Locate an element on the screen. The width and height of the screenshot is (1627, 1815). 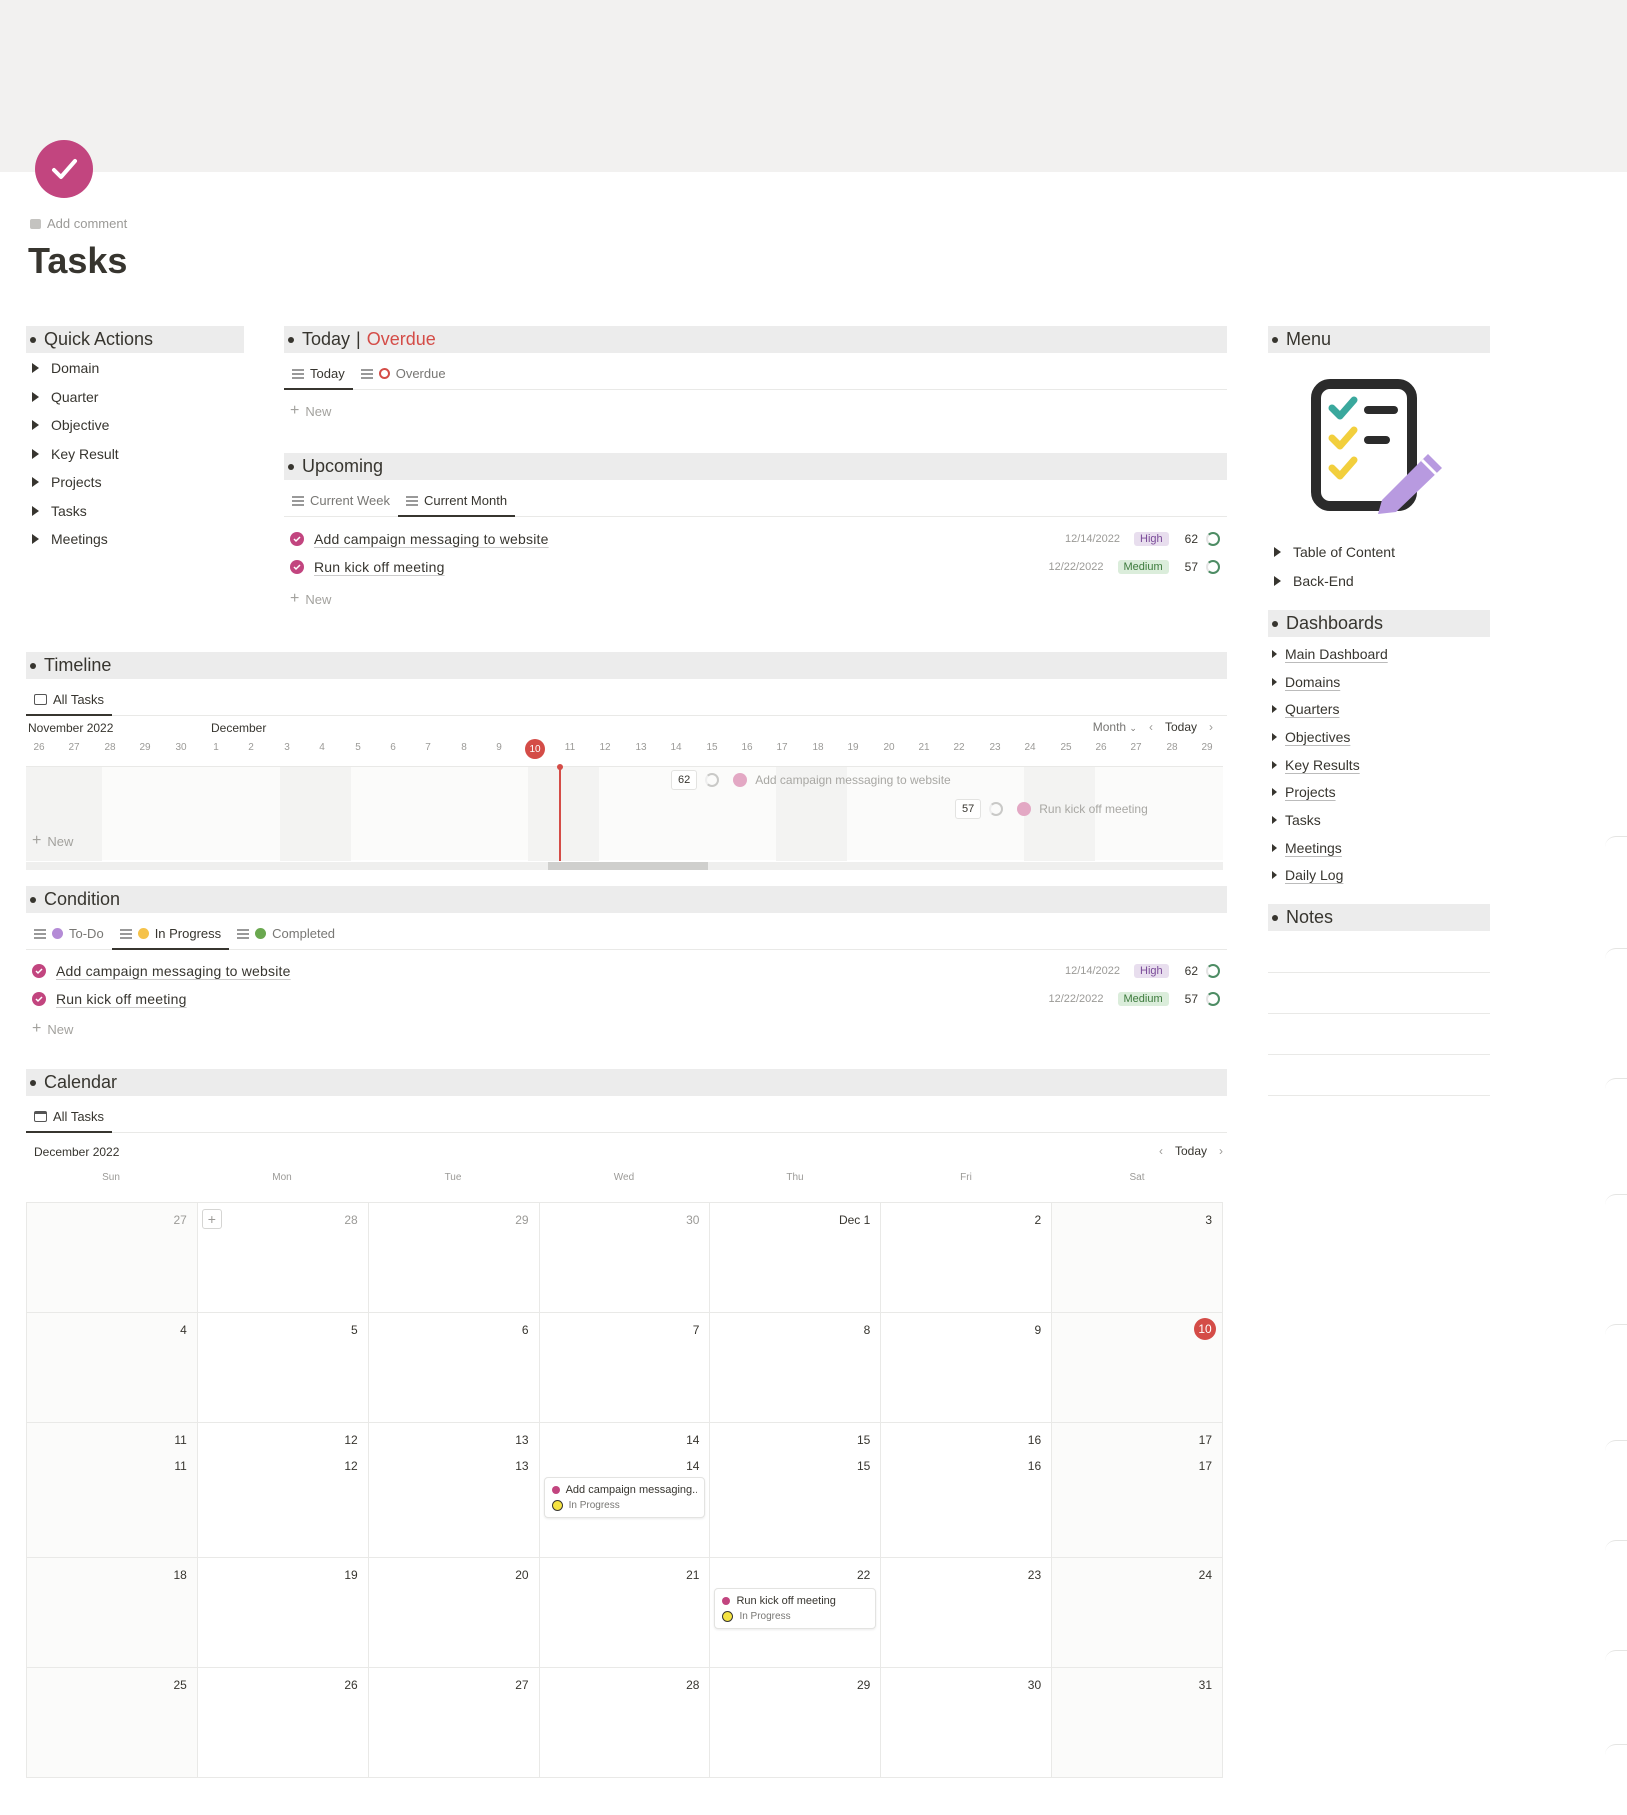
calendar-day-cell: 12 12 is located at coordinates (283, 1490).